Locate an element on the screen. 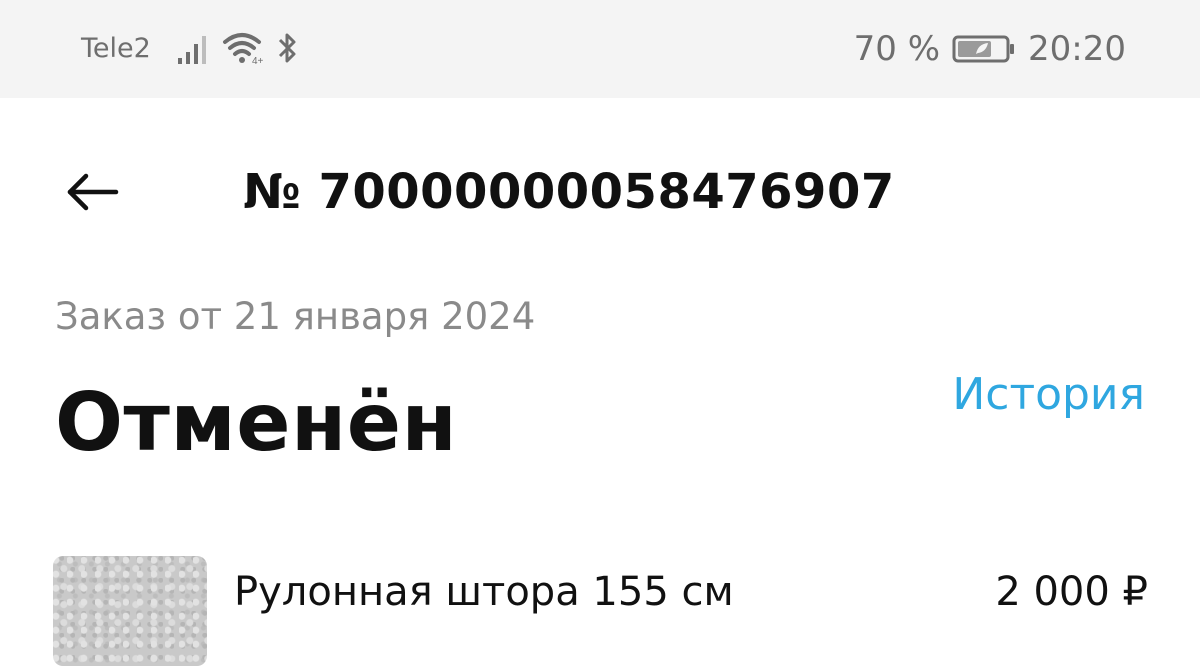  wifi-icon: 4+ is located at coordinates (244, 50).